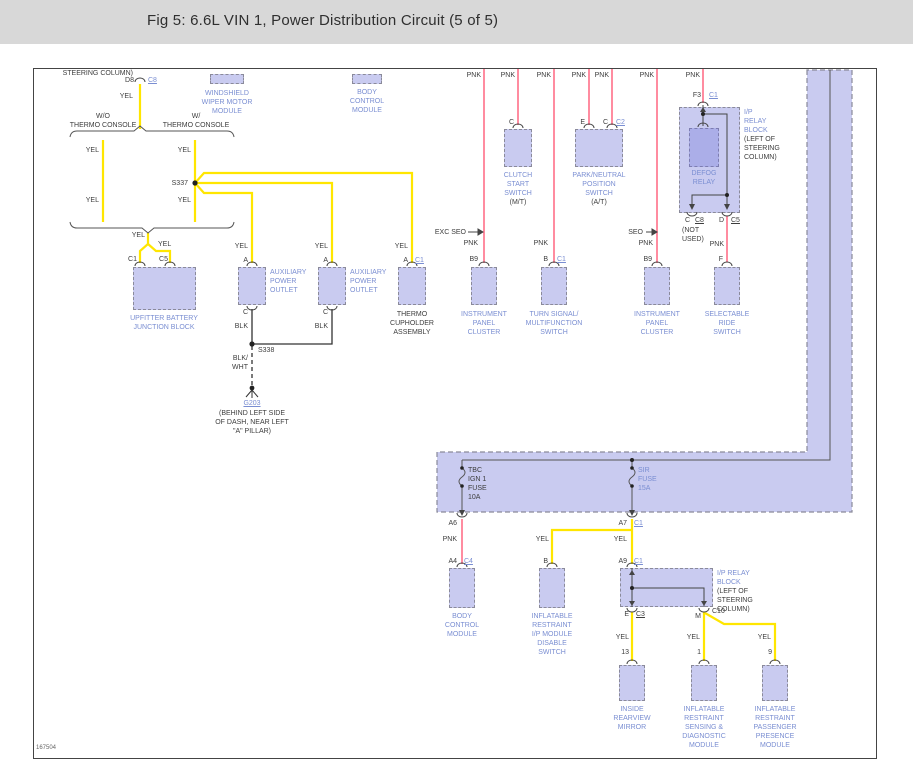 The image size is (913, 765). Describe the element at coordinates (647, 479) in the screenshot. I see `fuse-sir: SIR FUSE 15A` at that location.